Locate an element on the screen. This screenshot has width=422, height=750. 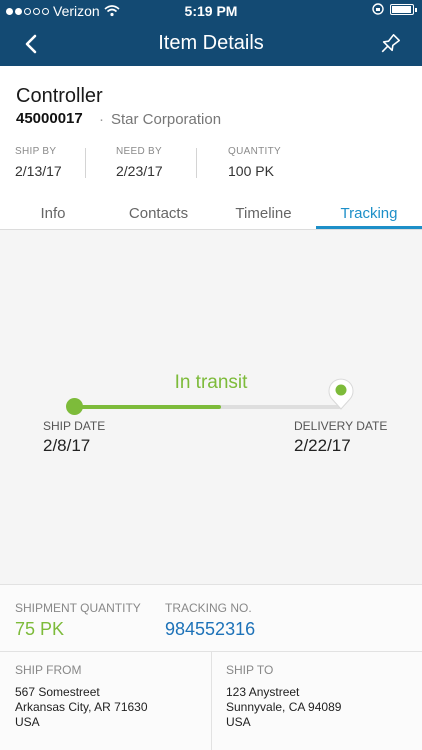
address-line: Arkansas City, AR 71630 is located at coordinates (81, 707).